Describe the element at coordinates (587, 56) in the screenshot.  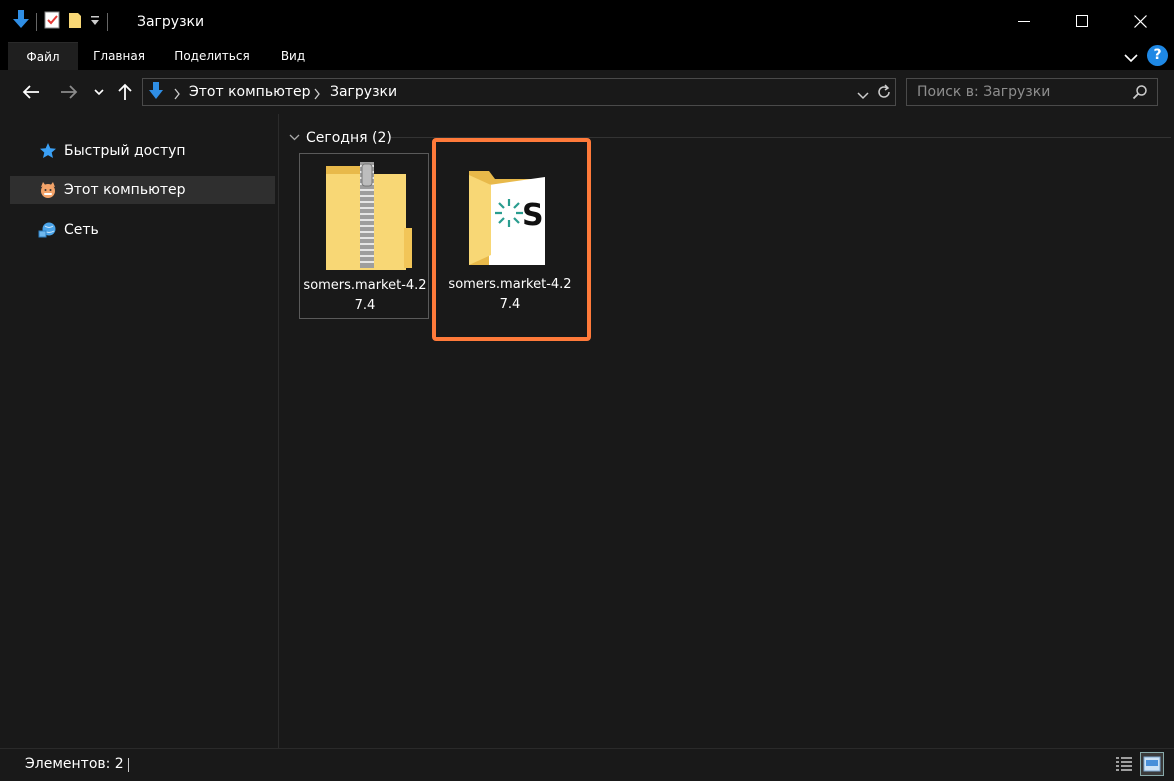
I see `ribbon-tabs: Файл Главная Поделиться Вид ?` at that location.